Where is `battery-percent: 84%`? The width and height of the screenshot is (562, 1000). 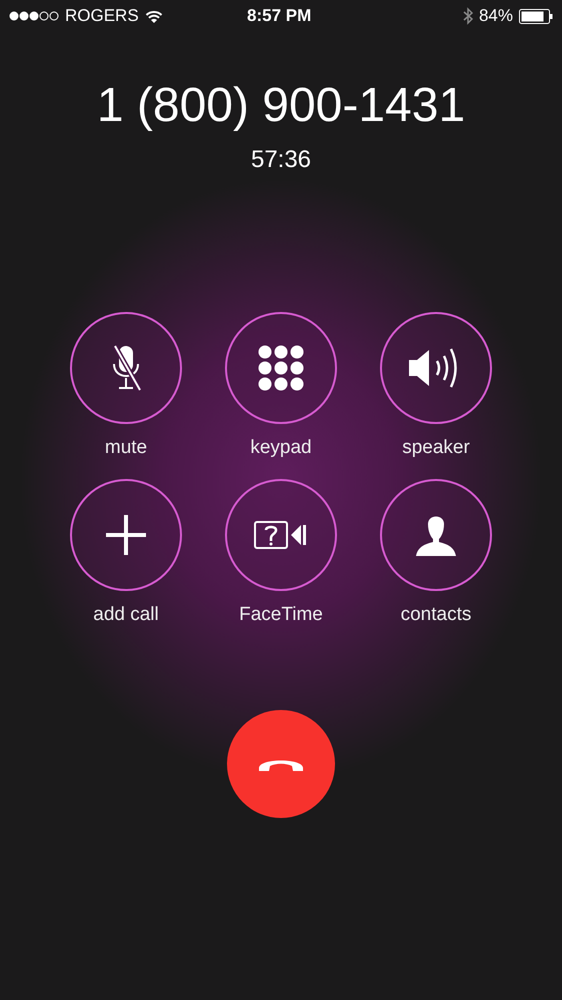
battery-percent: 84% is located at coordinates (495, 16).